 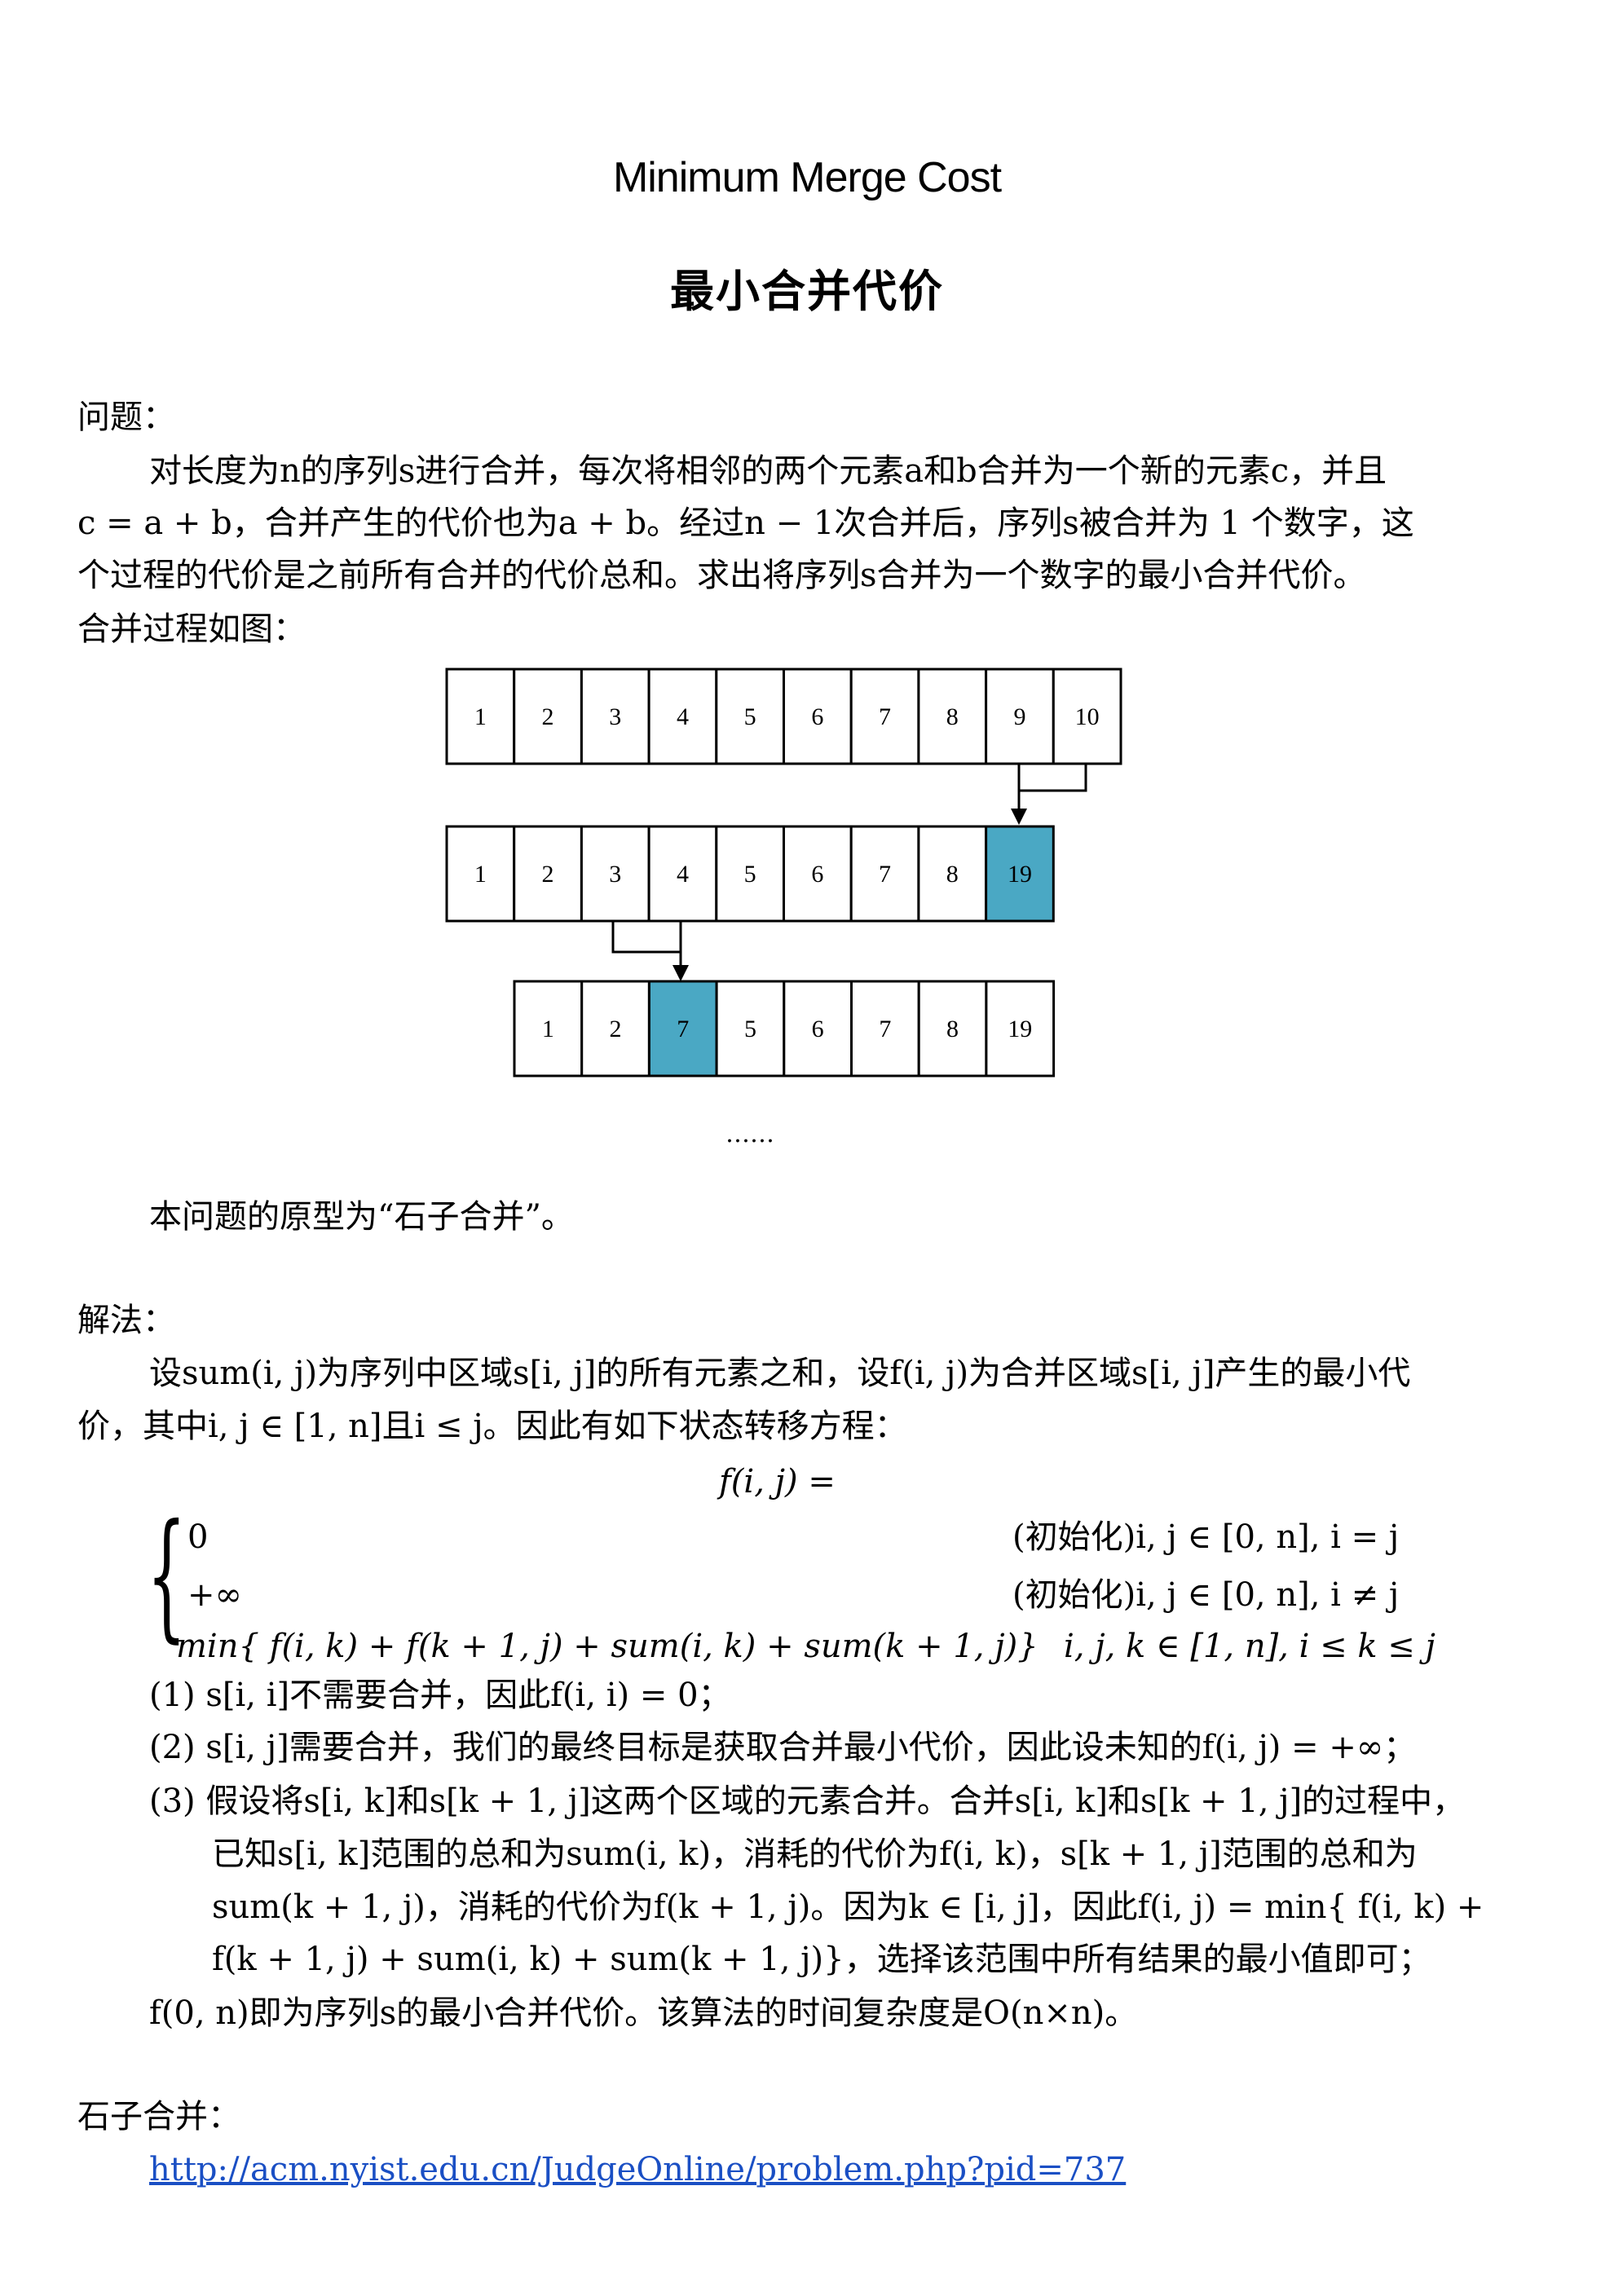 What do you see at coordinates (548, 716) in the screenshot?
I see `row1-cell-value: 2` at bounding box center [548, 716].